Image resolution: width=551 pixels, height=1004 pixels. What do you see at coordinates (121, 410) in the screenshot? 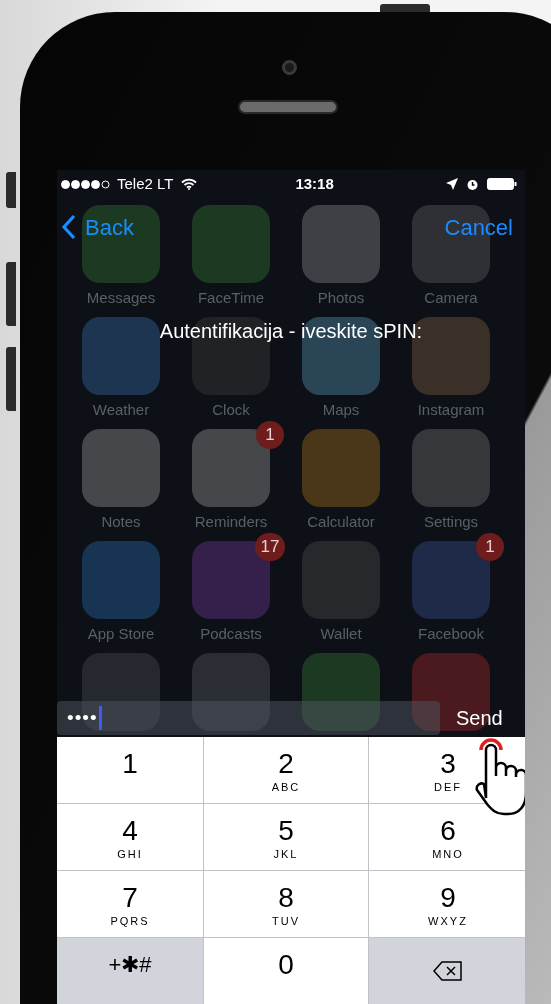
I see `app-label: Weather` at bounding box center [121, 410].